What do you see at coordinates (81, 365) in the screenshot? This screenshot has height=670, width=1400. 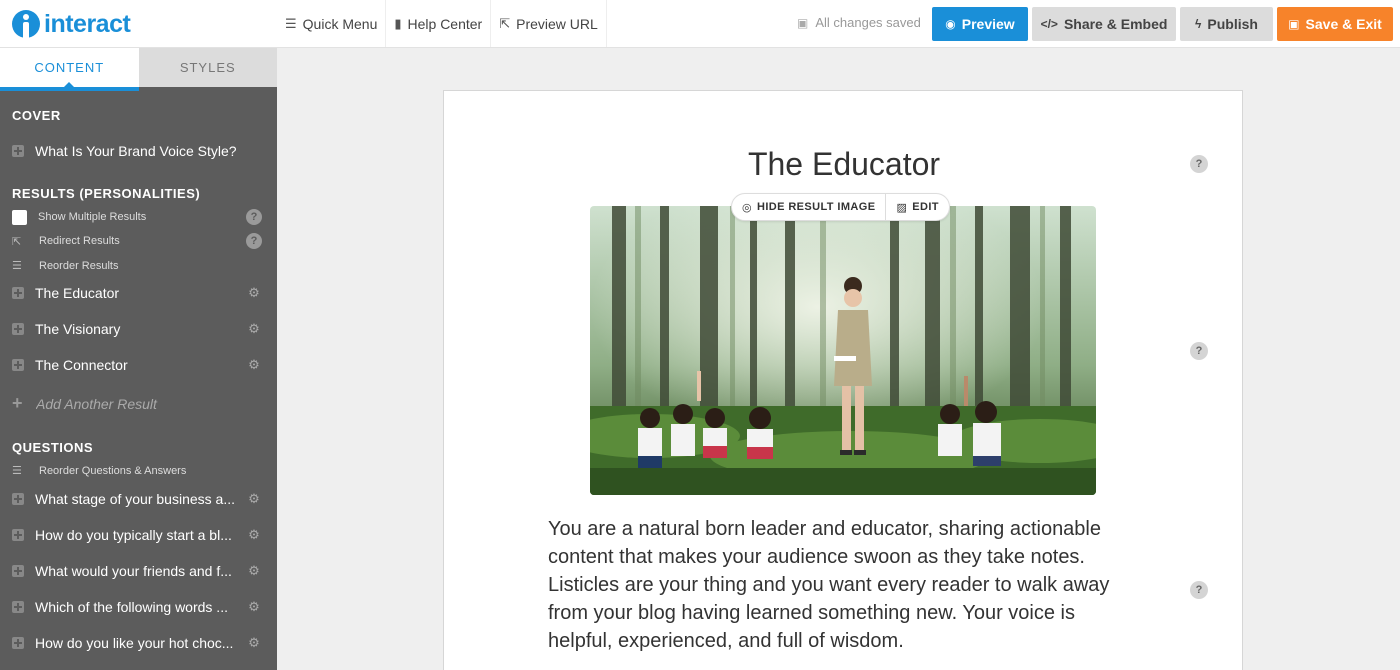 I see `result-label: The Connector` at bounding box center [81, 365].